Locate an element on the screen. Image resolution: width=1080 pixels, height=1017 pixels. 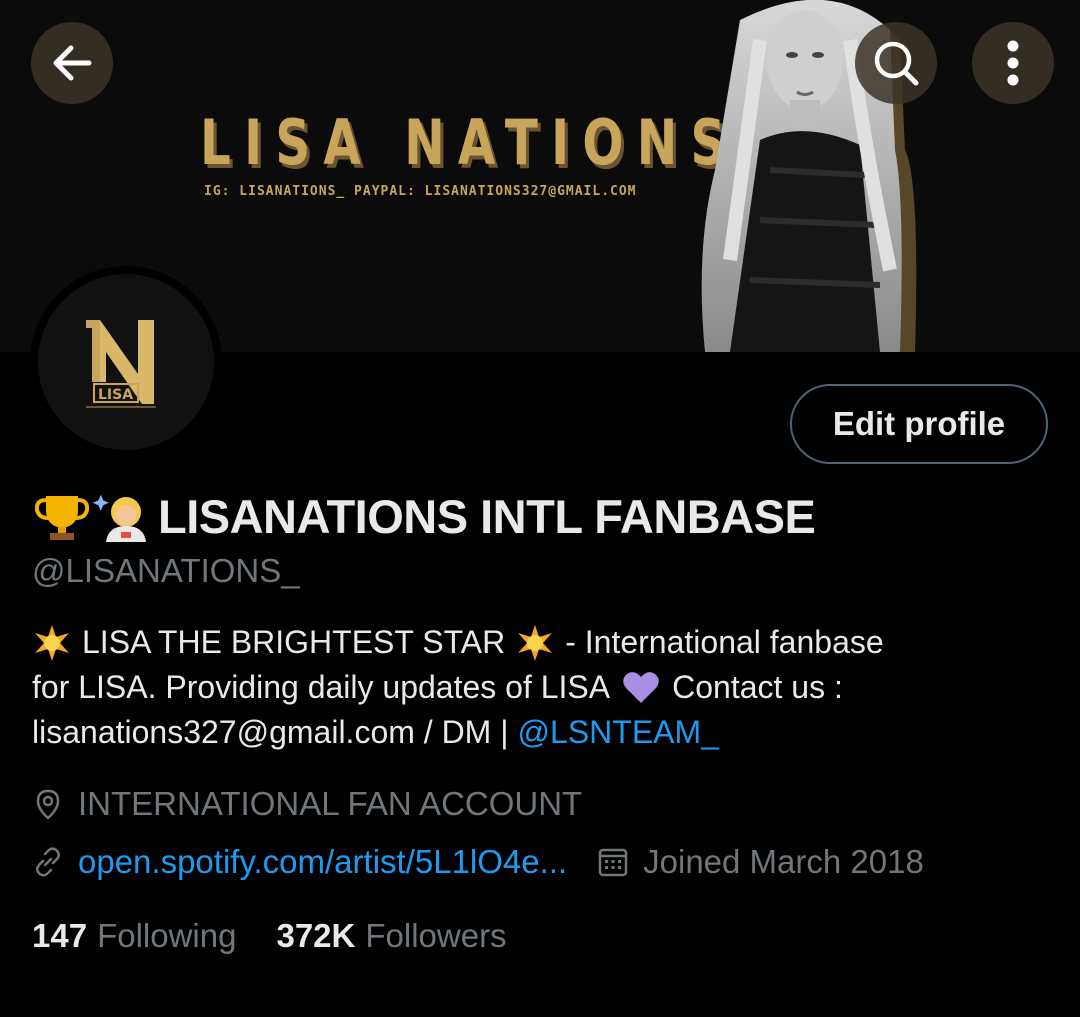
purple-heart-emoji is located at coordinates (641, 688).